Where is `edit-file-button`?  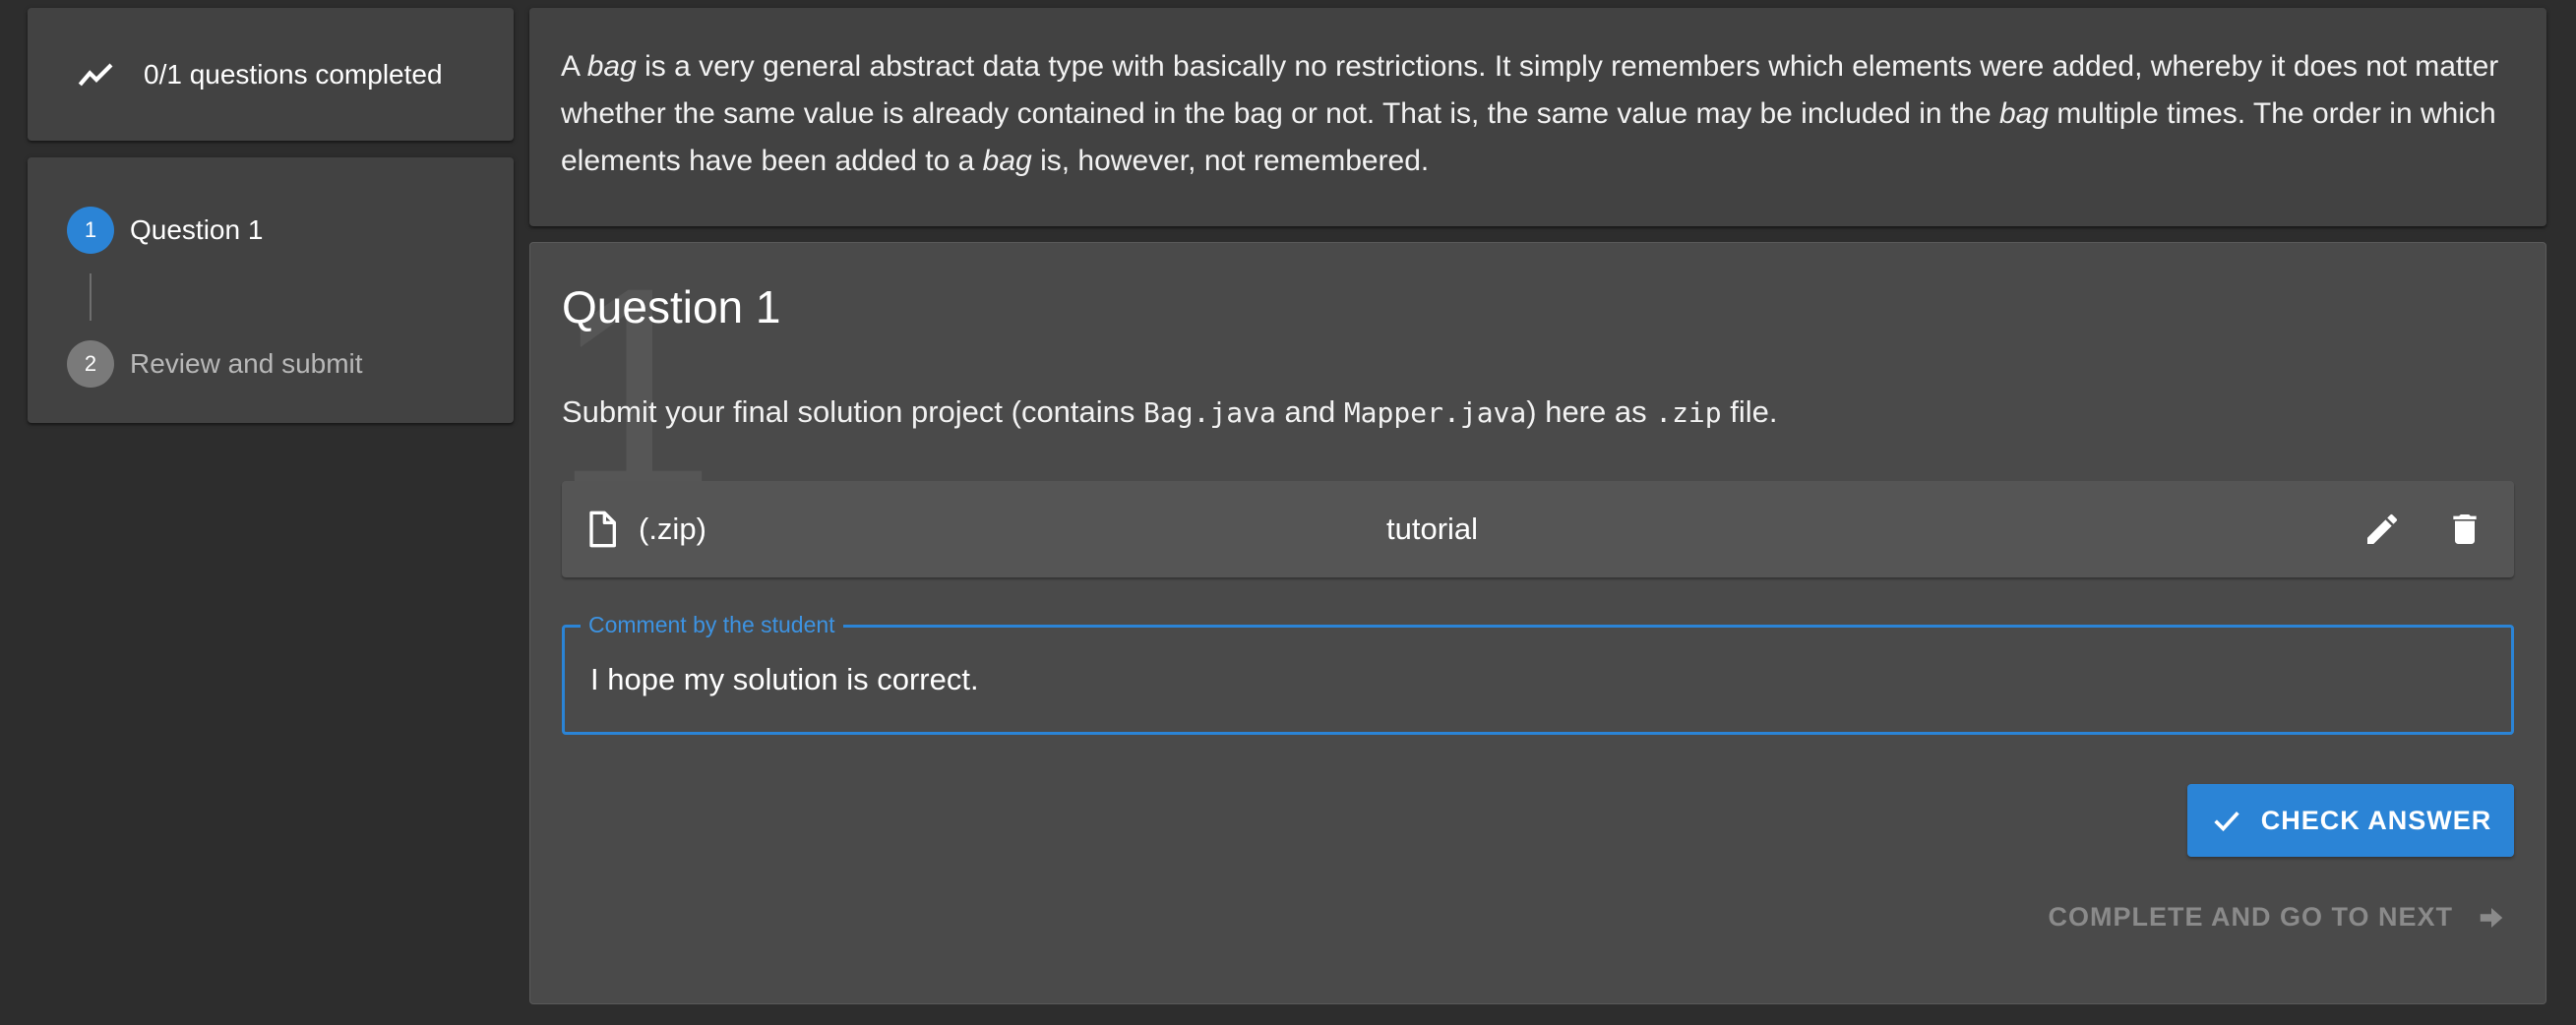 edit-file-button is located at coordinates (2382, 529).